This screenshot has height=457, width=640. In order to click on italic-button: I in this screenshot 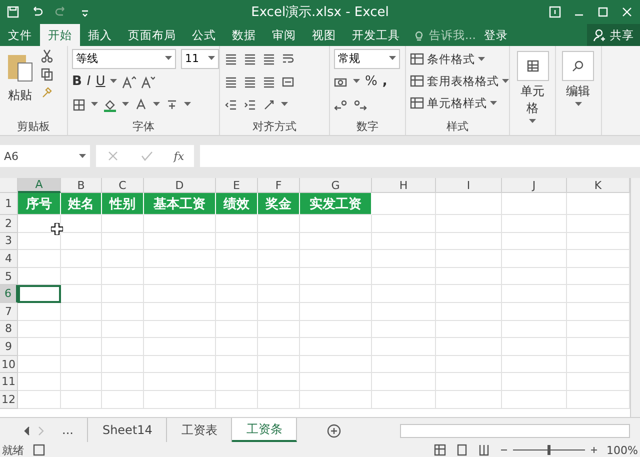, I will do `click(88, 81)`.